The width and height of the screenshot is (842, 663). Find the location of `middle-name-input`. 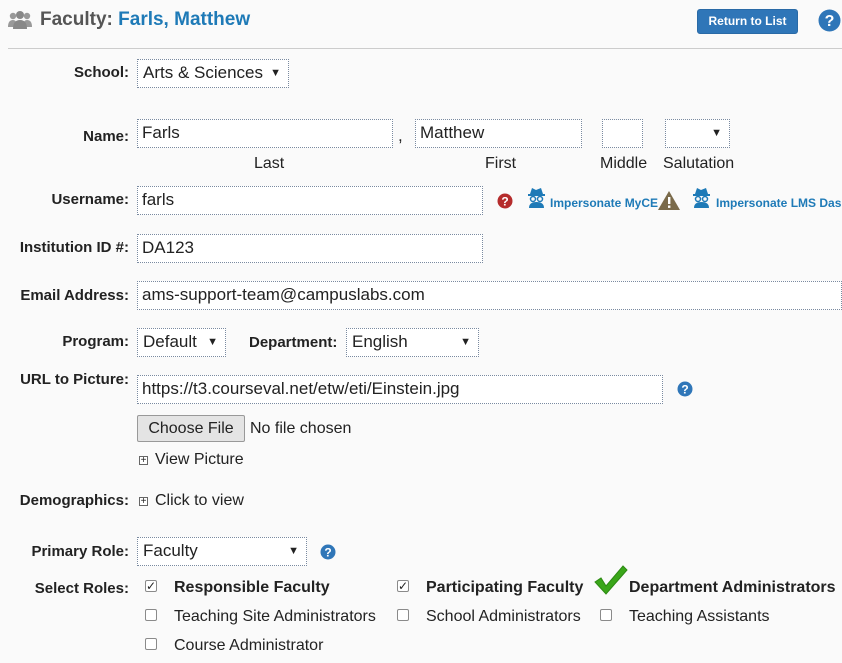

middle-name-input is located at coordinates (622, 133).